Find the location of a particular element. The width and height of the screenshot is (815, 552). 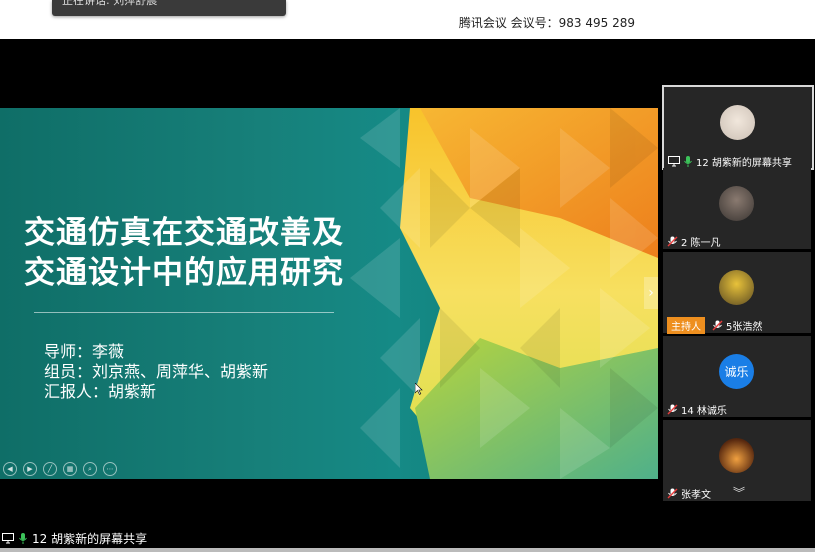

participant-namebar: 2 陈一凡 is located at coordinates (692, 241).